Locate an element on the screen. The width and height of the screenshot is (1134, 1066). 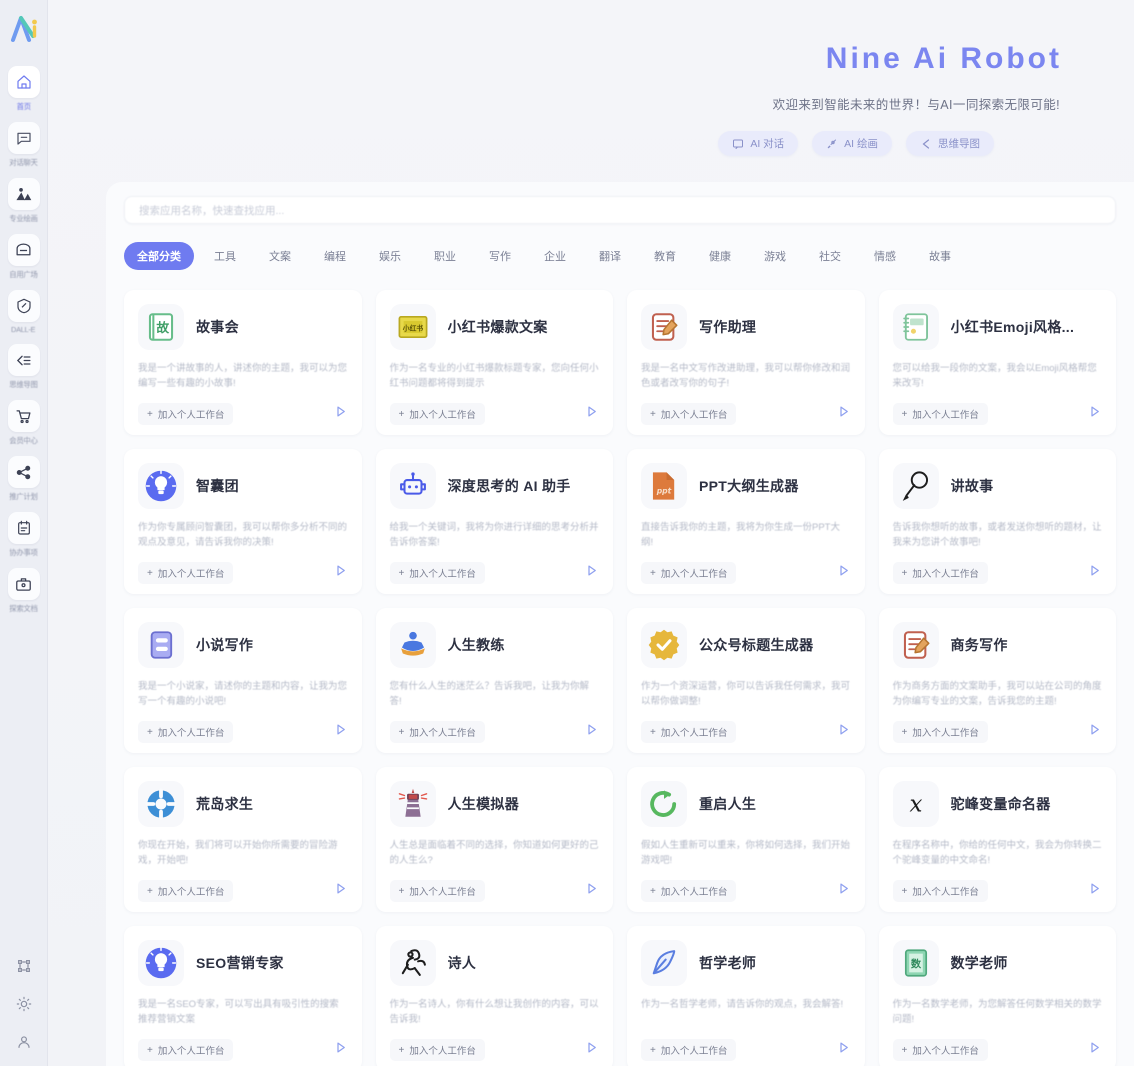
tab-story: 故事 is located at coordinates (940, 256).